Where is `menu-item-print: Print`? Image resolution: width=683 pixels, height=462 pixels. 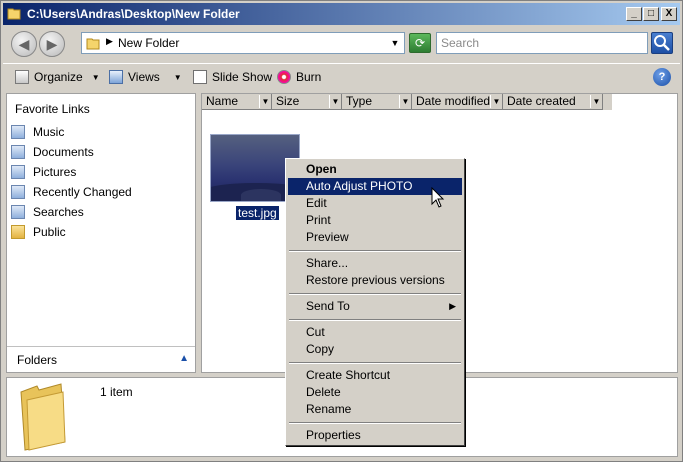
menu-item-print: Print is located at coordinates (375, 220).